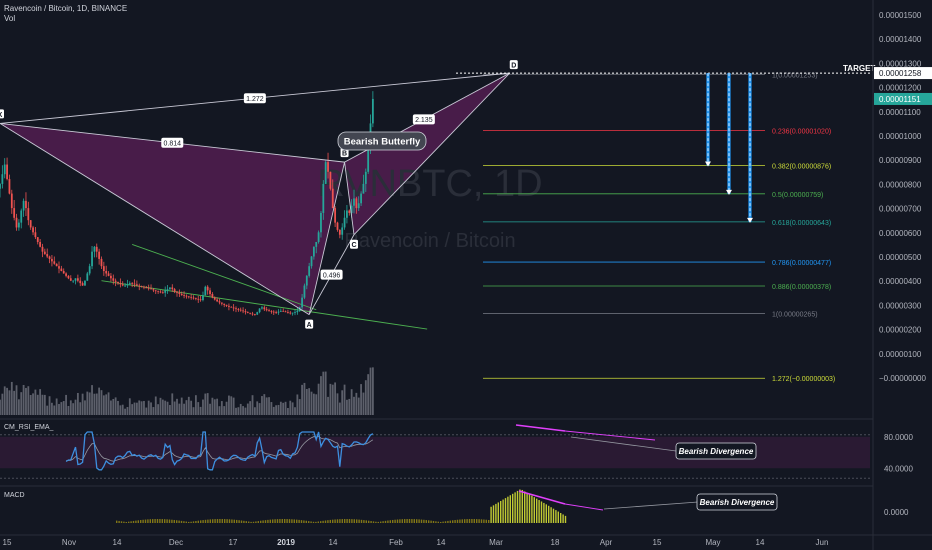 This screenshot has width=932, height=550. I want to click on x-tick-label: Dec, so click(176, 542).